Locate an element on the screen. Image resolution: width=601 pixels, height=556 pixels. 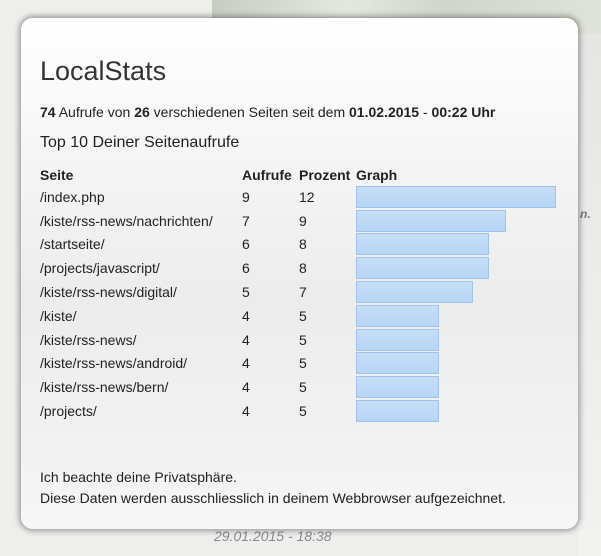
table-row: /kiste/rss-news/digital/5 7 is located at coordinates (300, 292).